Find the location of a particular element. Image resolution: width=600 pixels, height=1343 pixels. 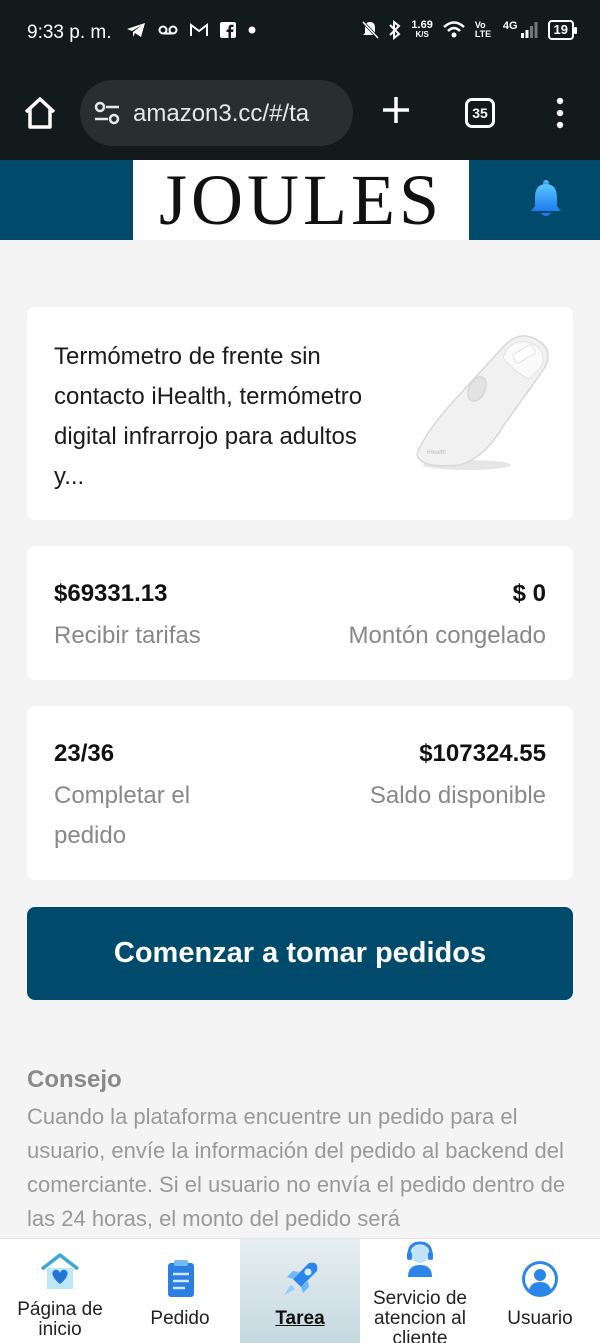

nav-support: Servicio de atencion al cliente is located at coordinates (420, 1291).